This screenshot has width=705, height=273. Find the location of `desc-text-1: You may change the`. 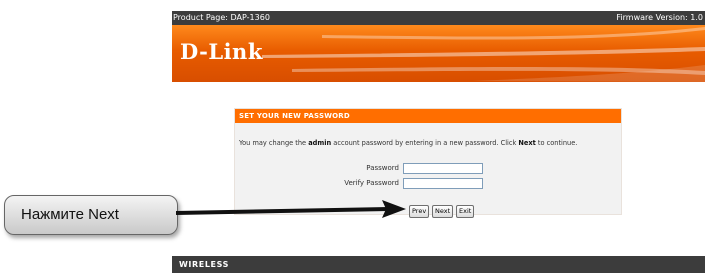

desc-text-1: You may change the is located at coordinates (274, 143).